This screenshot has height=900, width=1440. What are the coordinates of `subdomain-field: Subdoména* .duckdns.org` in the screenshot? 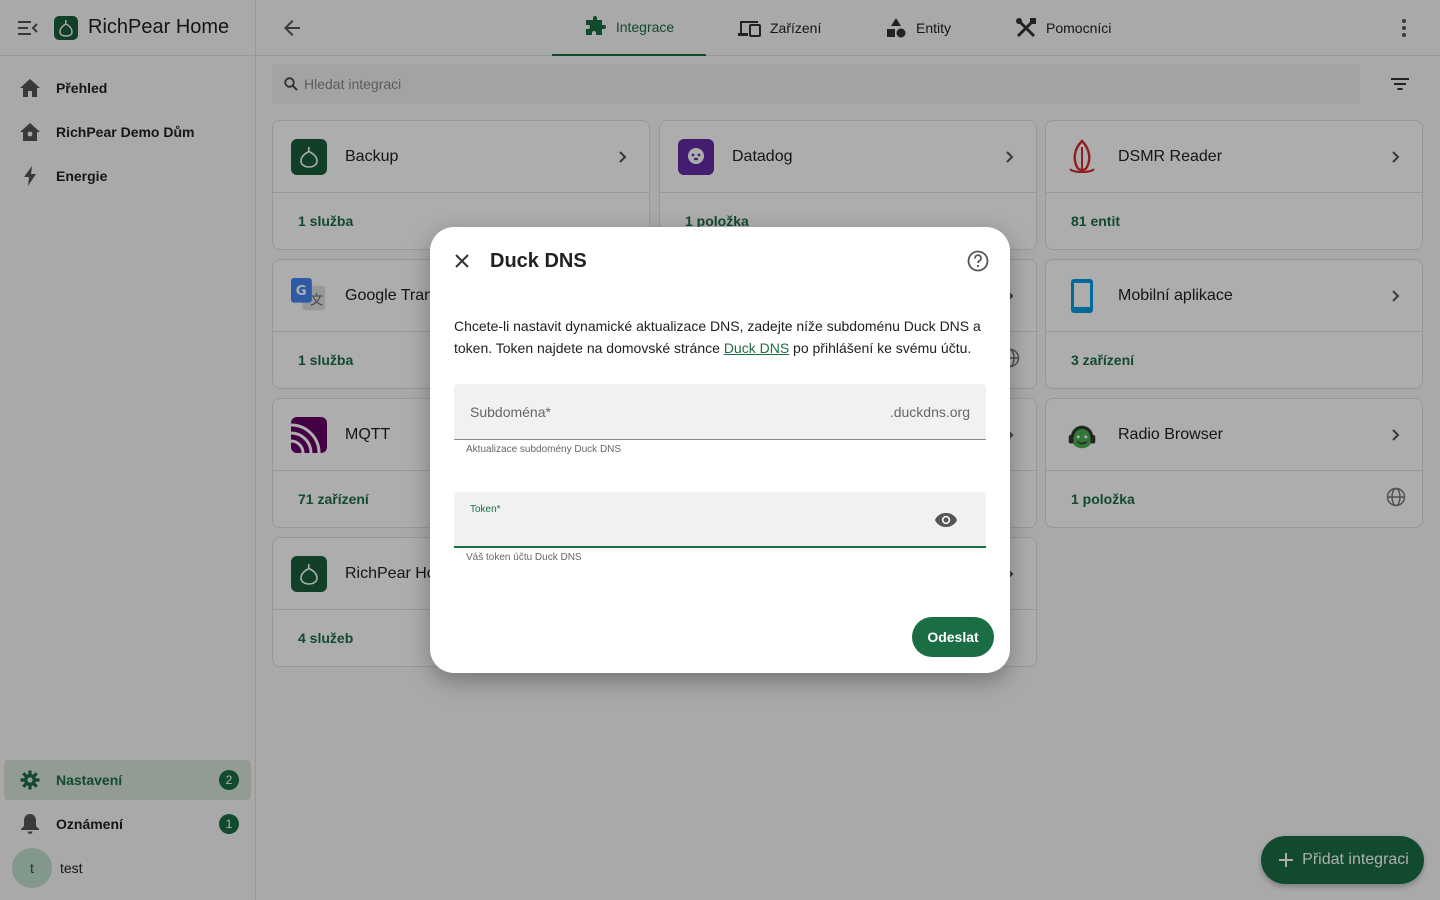 It's located at (720, 412).